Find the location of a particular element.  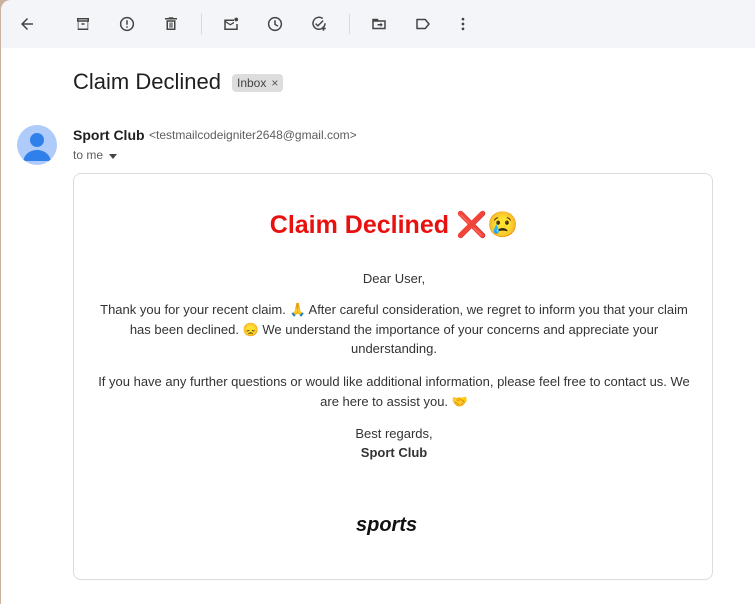

report-spam-button is located at coordinates (127, 24).